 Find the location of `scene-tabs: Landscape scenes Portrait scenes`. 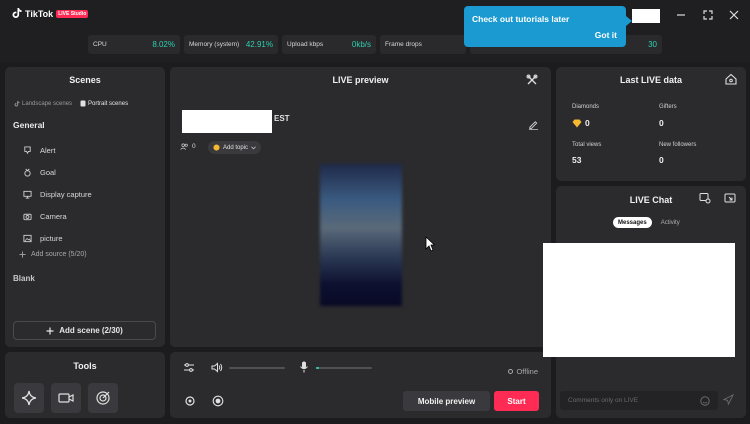

scene-tabs: Landscape scenes Portrait scenes is located at coordinates (71, 103).